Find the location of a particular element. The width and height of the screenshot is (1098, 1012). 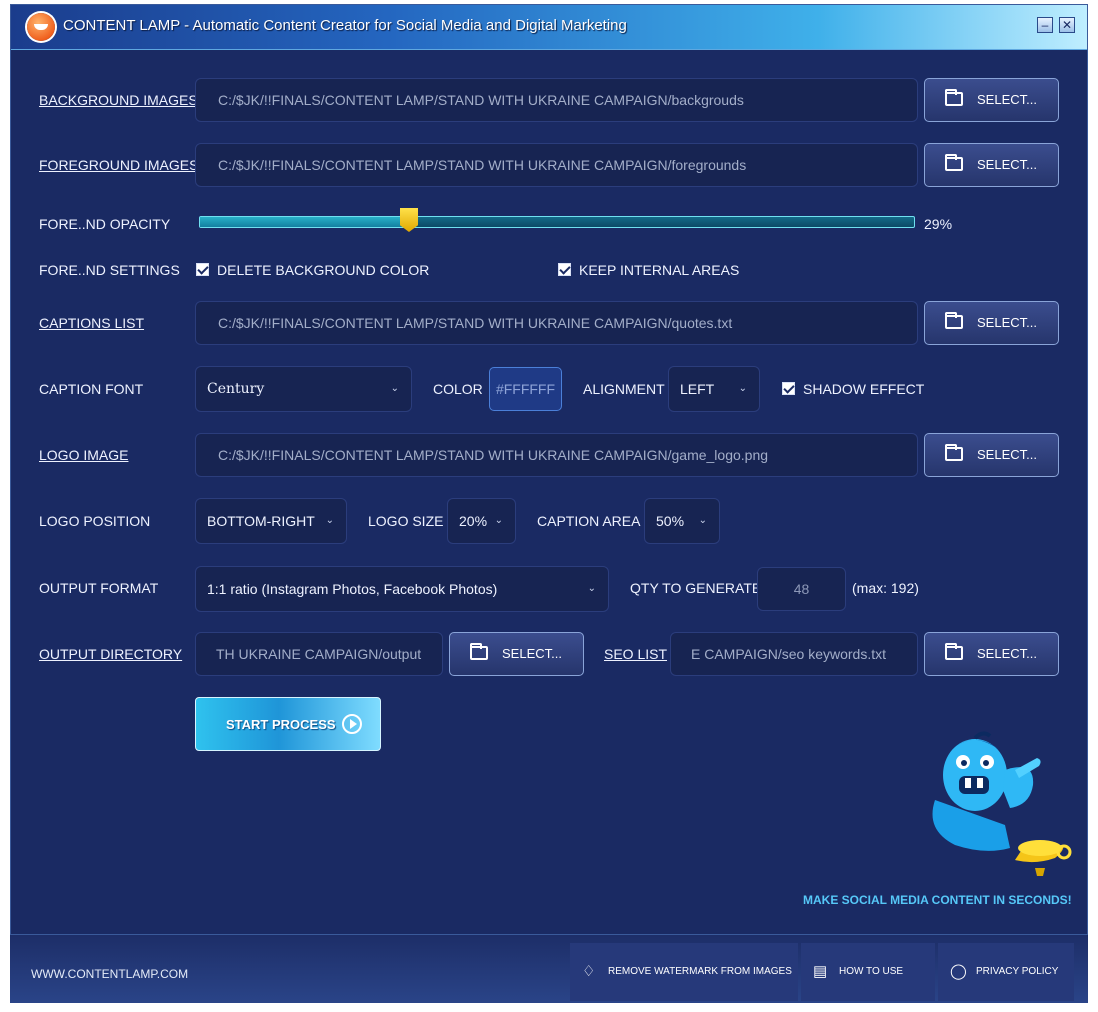

output-directory-path-field: TH UKRAINE CAMPAIGN/output is located at coordinates (319, 654).